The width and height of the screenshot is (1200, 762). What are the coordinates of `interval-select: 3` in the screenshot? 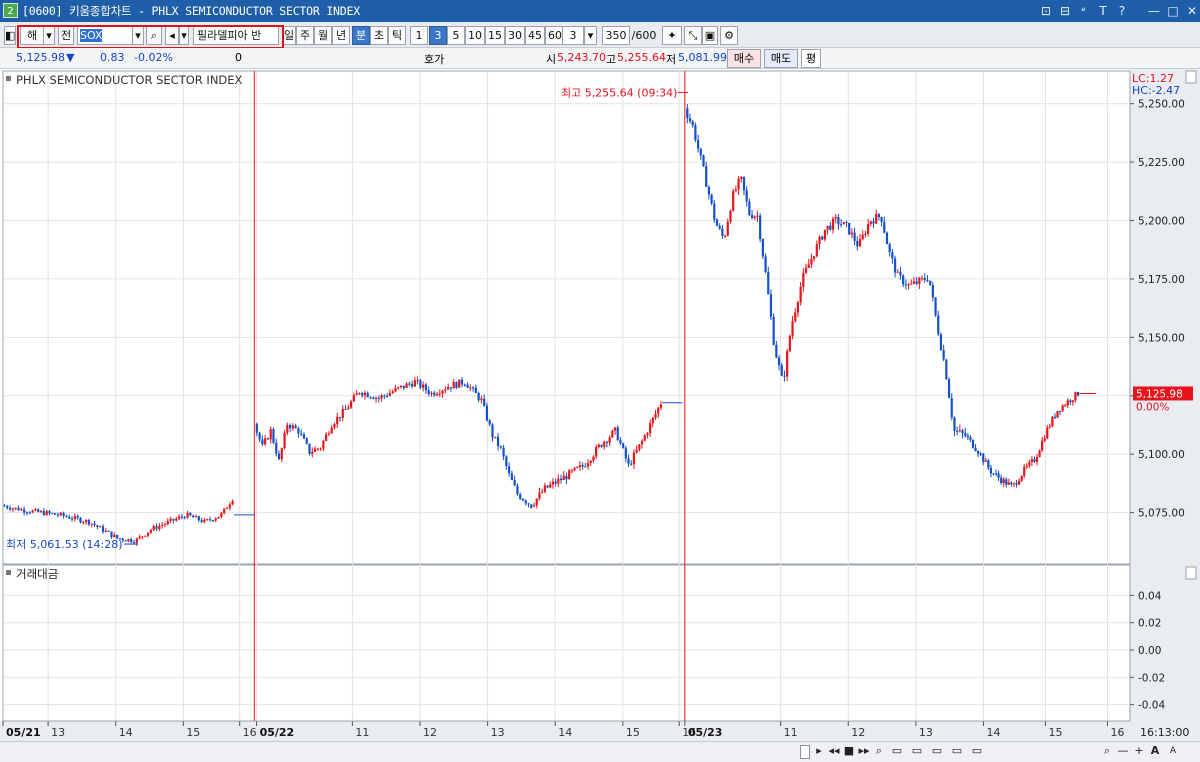 It's located at (573, 35).